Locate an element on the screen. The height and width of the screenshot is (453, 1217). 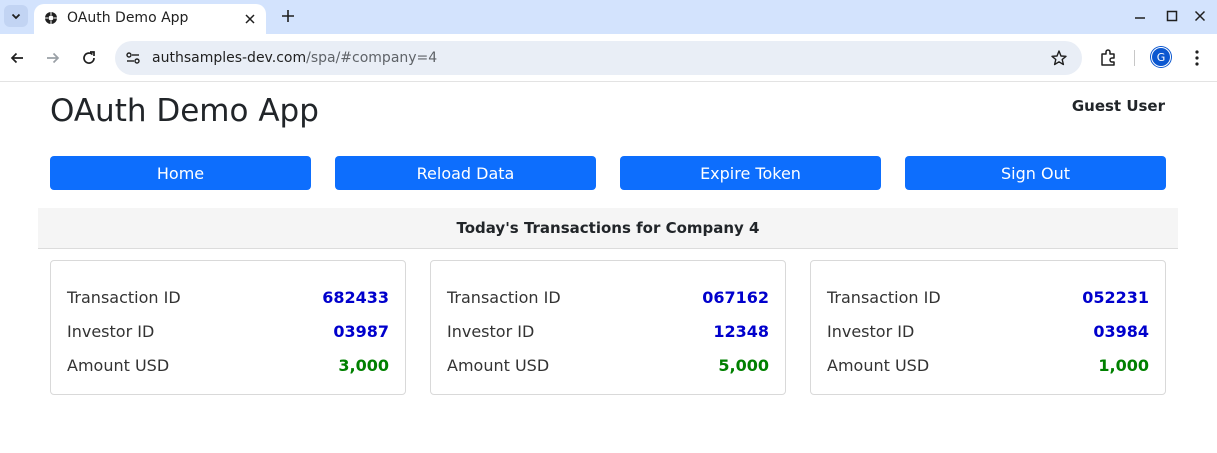
transaction-id-row: Transaction ID 682433 is located at coordinates (228, 300).